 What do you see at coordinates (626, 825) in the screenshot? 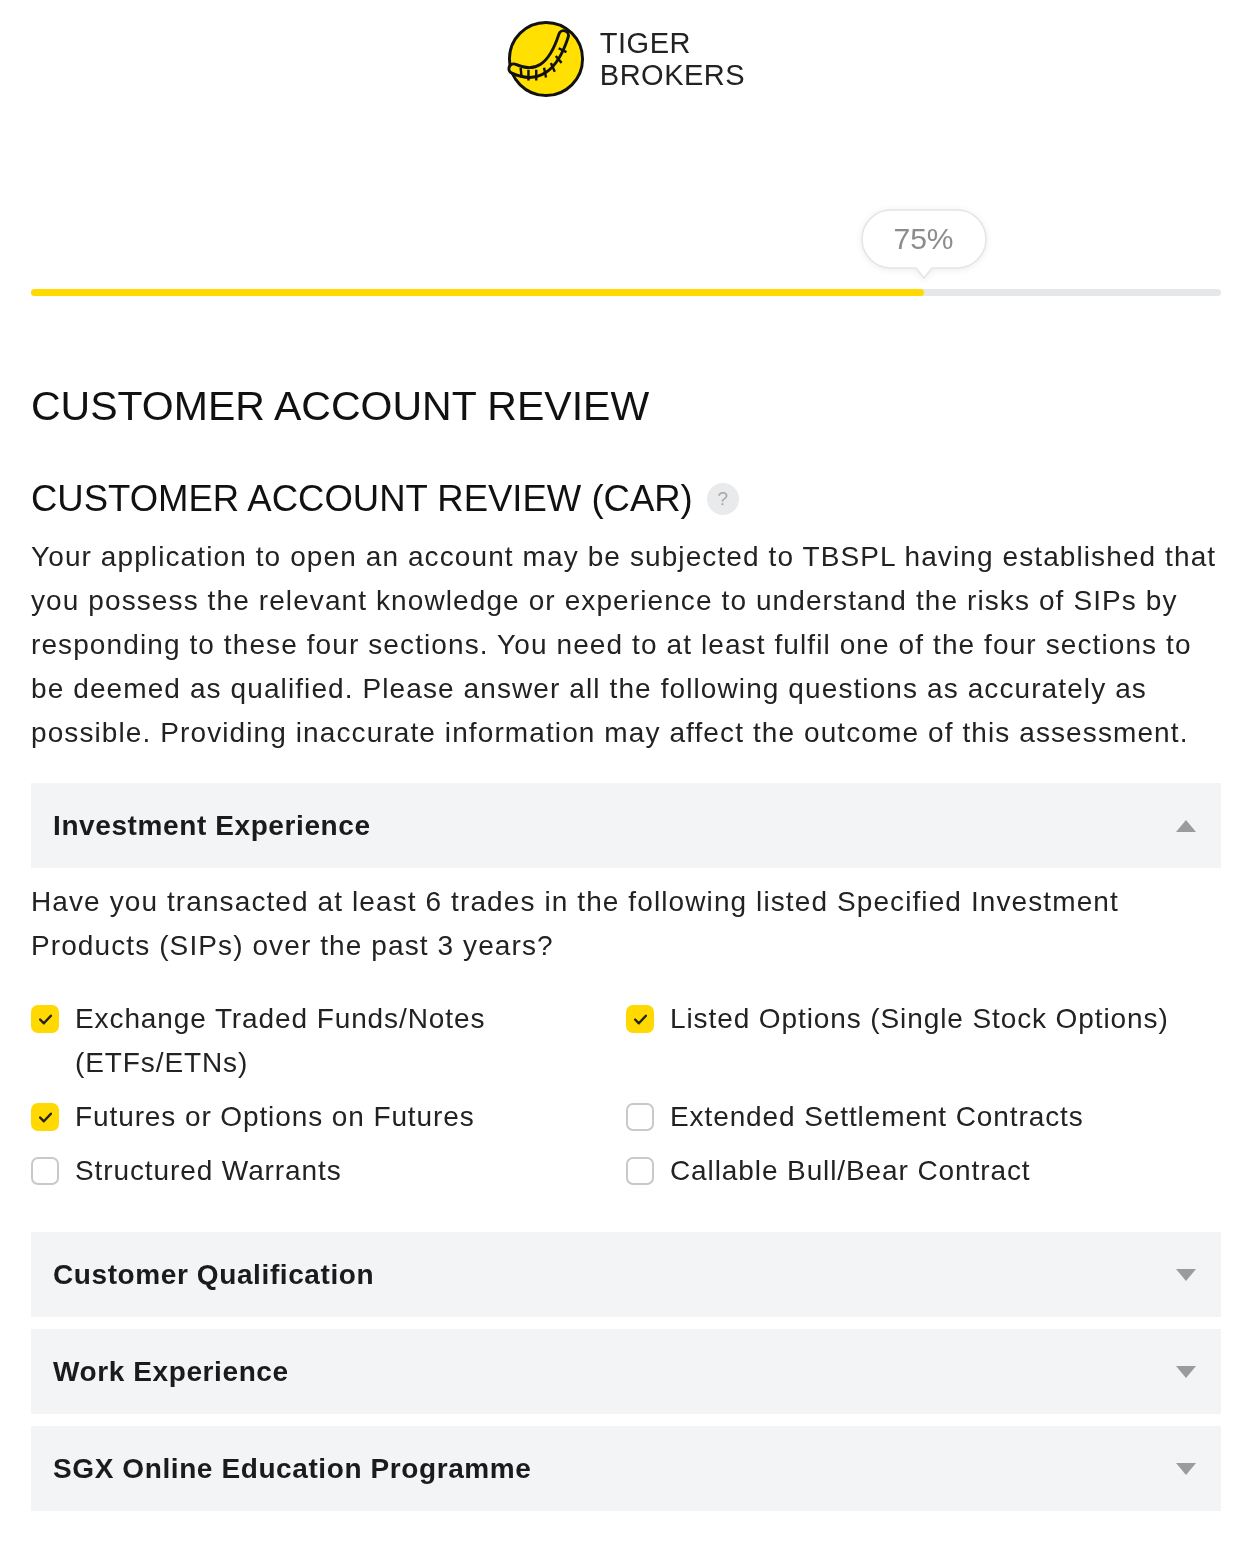
I see `accordion-header: Investment Experience` at bounding box center [626, 825].